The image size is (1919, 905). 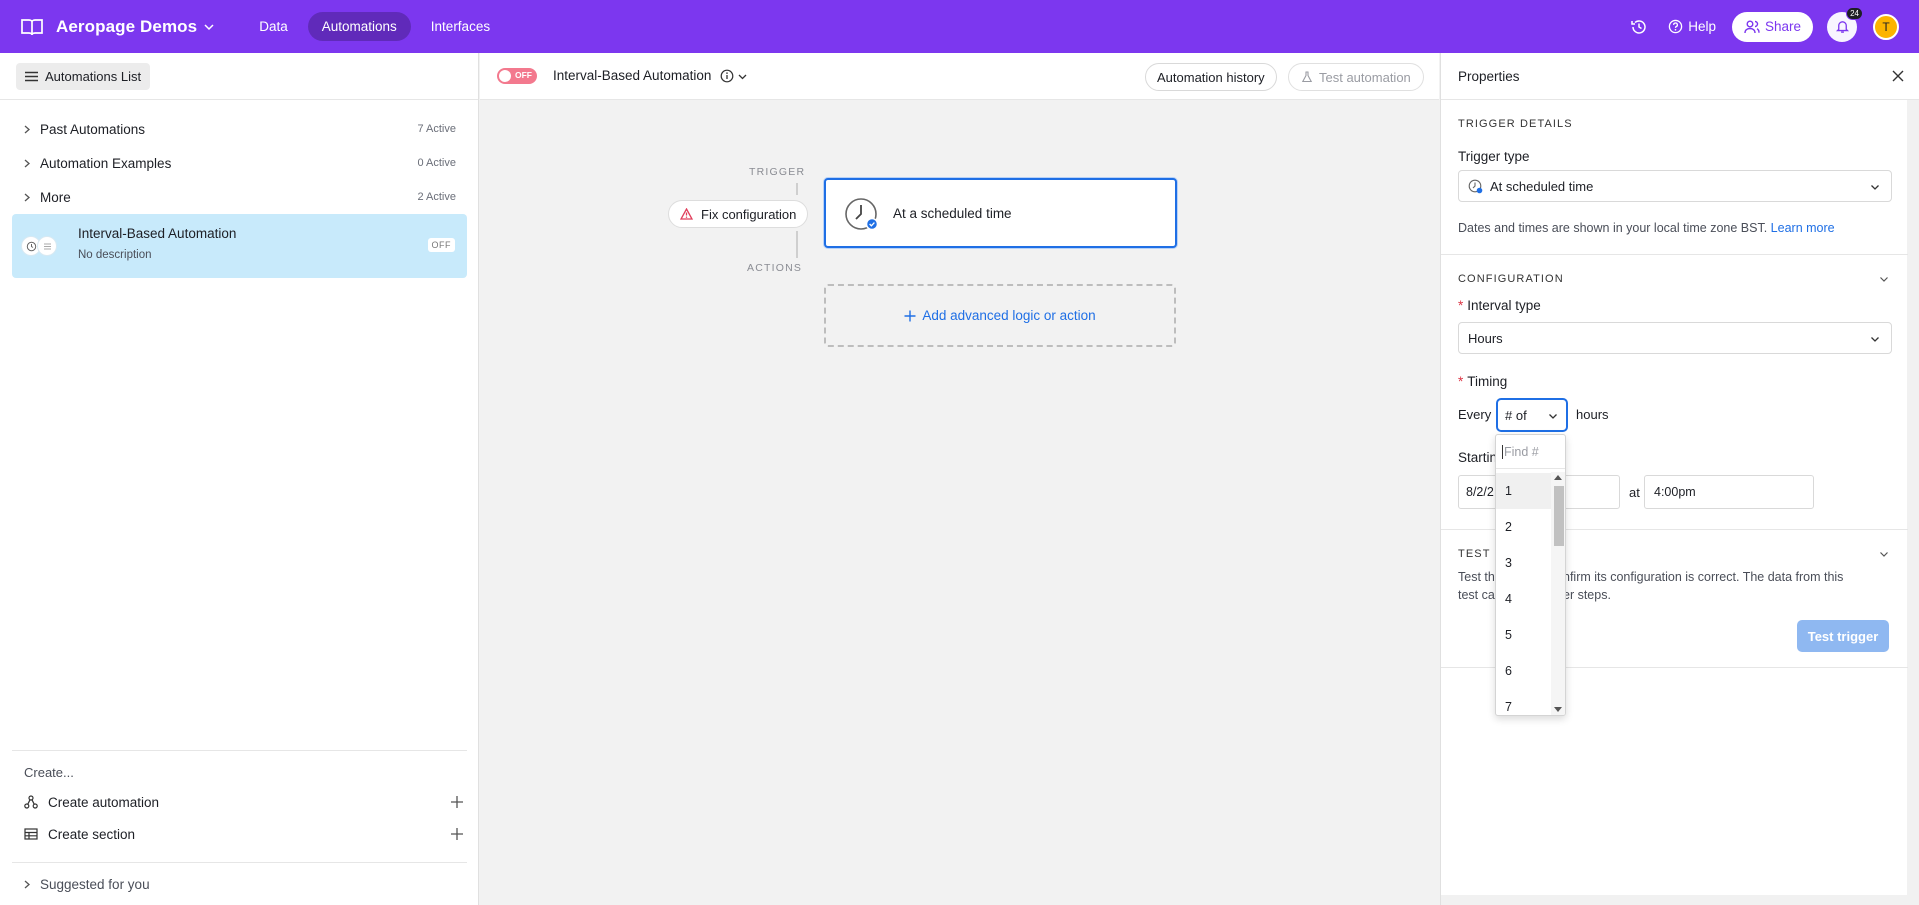 What do you see at coordinates (104, 802) in the screenshot?
I see `create-automation-label: Create automation` at bounding box center [104, 802].